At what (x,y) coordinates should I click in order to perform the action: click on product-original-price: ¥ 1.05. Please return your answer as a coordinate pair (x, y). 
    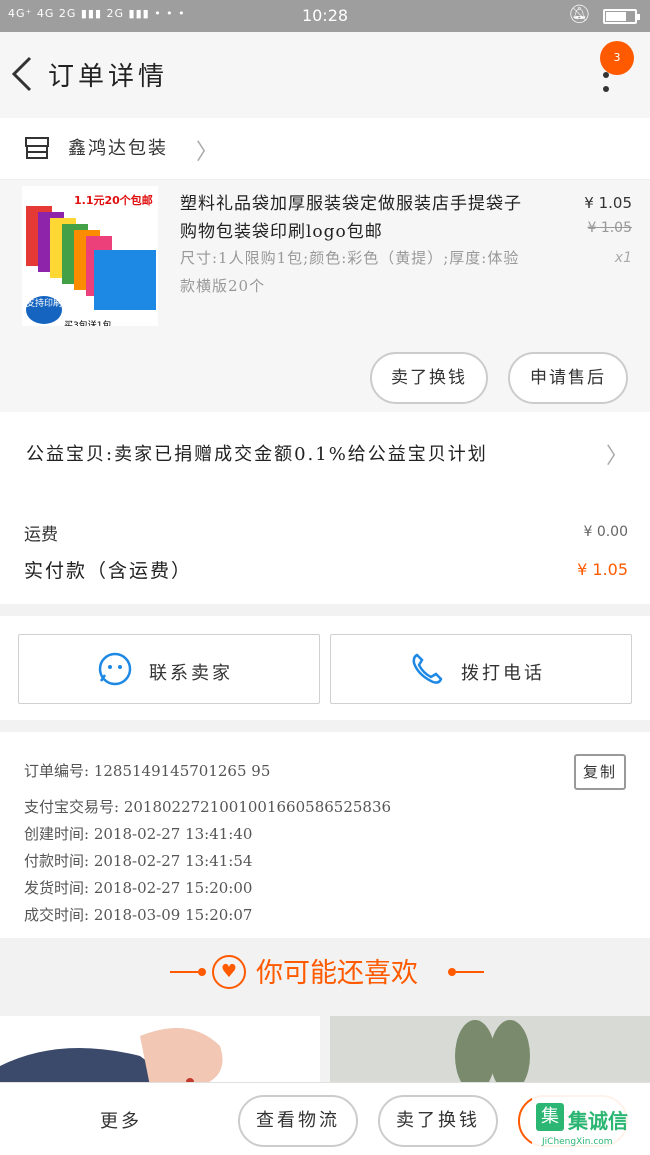
    Looking at the image, I should click on (609, 228).